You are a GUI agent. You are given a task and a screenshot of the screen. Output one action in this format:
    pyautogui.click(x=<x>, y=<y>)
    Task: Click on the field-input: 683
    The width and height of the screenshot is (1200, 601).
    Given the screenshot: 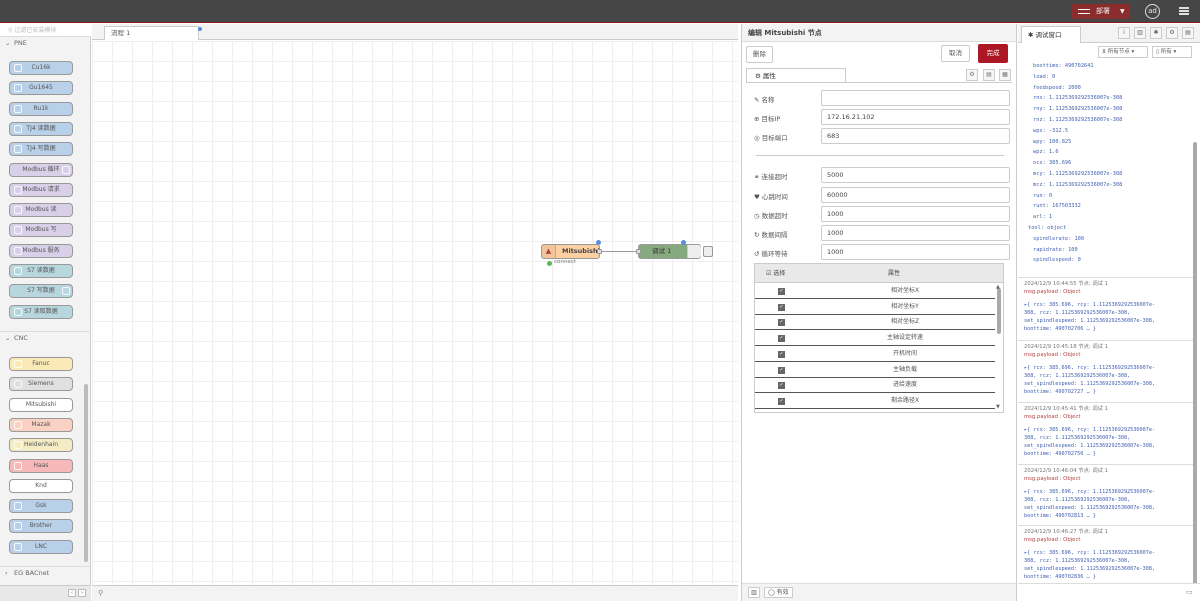 What is the action you would take?
    pyautogui.click(x=915, y=136)
    